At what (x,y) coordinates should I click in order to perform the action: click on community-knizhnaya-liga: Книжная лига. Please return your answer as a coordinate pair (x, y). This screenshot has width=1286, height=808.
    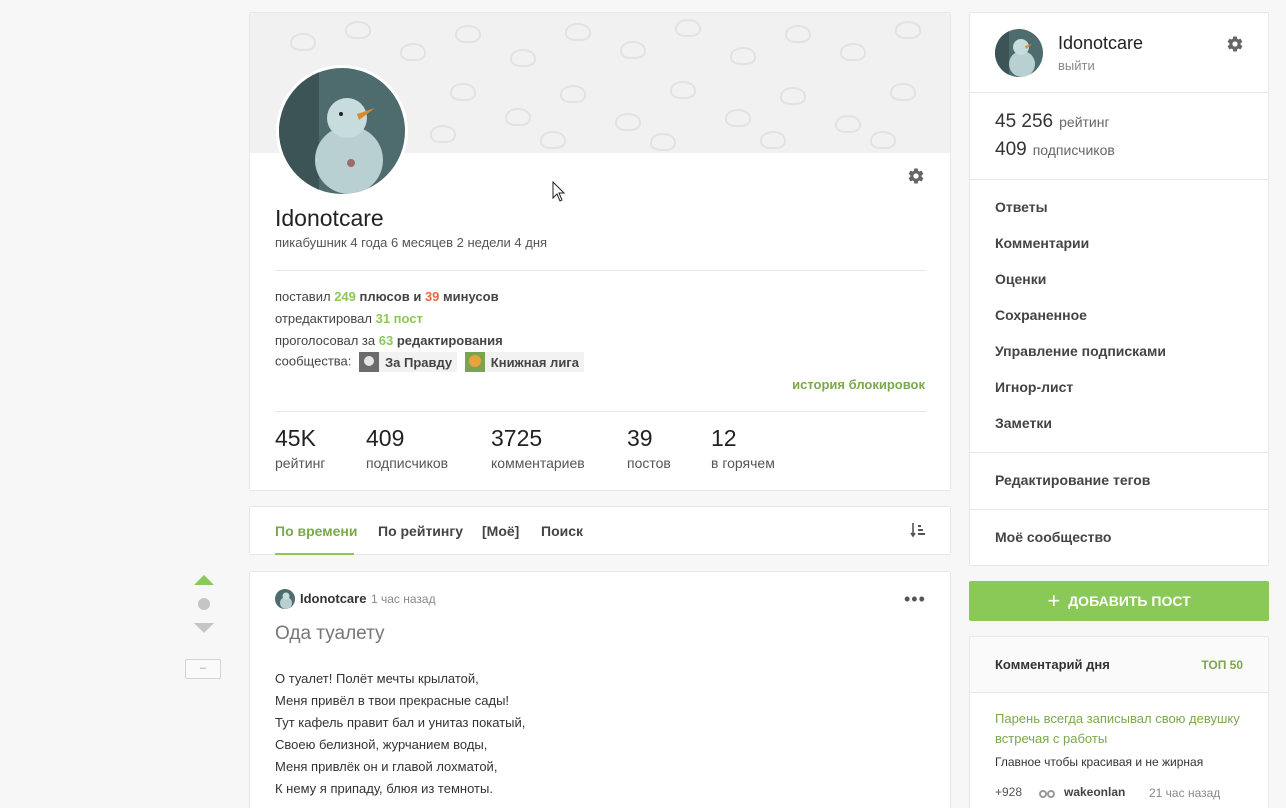
    Looking at the image, I should click on (524, 362).